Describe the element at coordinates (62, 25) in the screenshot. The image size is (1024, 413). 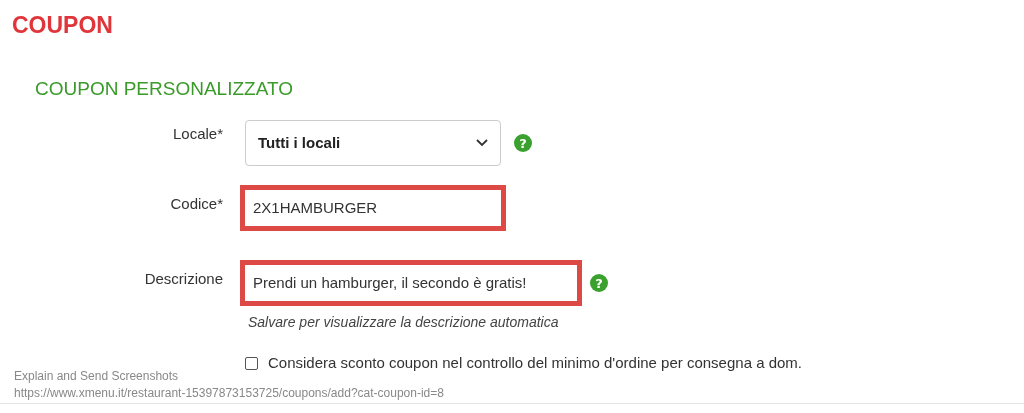
I see `page-title: COUPON` at that location.